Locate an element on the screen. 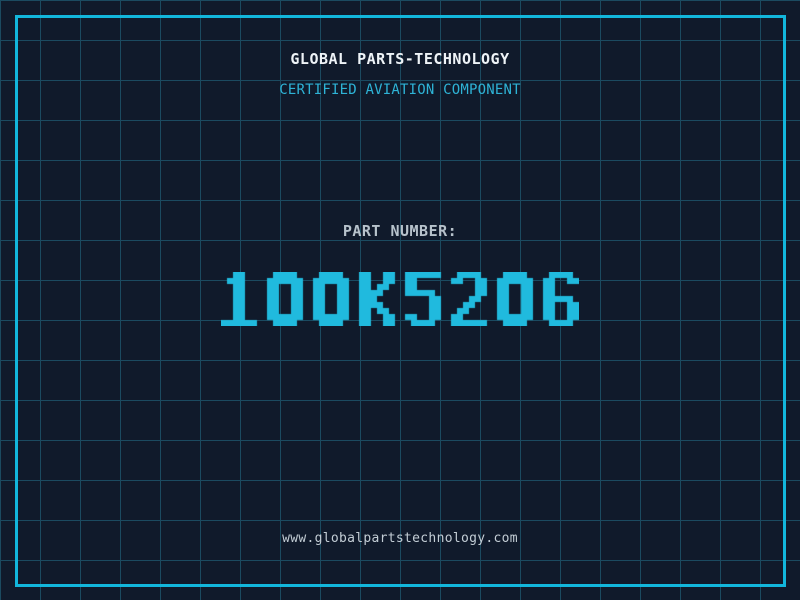 This screenshot has width=800, height=600. part-number-label: PART NUMBER: is located at coordinates (400, 231).